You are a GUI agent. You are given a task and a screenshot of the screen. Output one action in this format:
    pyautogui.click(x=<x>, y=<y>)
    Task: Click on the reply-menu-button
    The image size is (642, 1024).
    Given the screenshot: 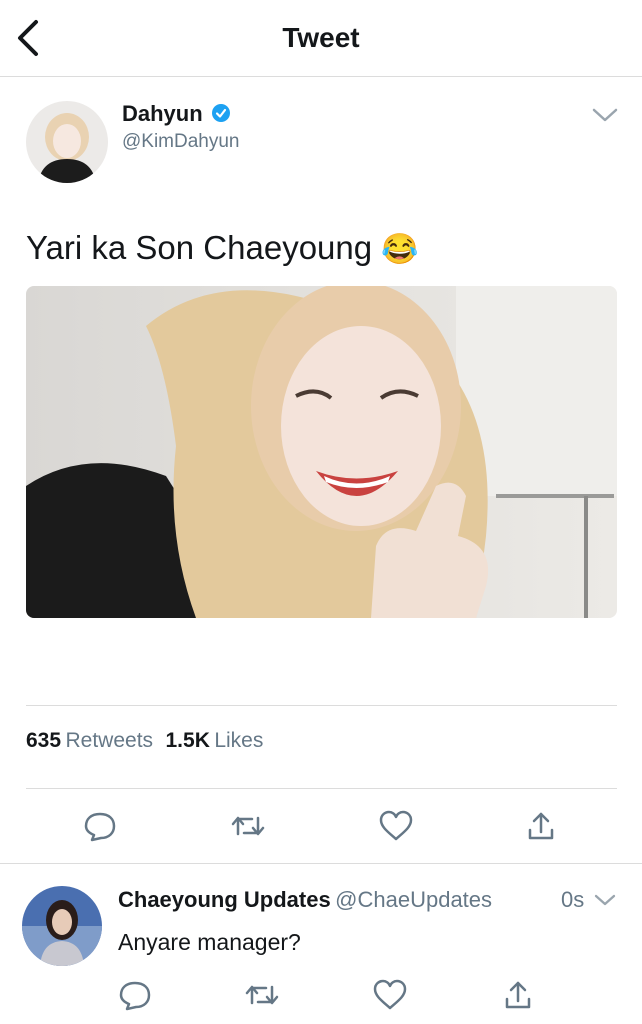 What is the action you would take?
    pyautogui.click(x=605, y=900)
    